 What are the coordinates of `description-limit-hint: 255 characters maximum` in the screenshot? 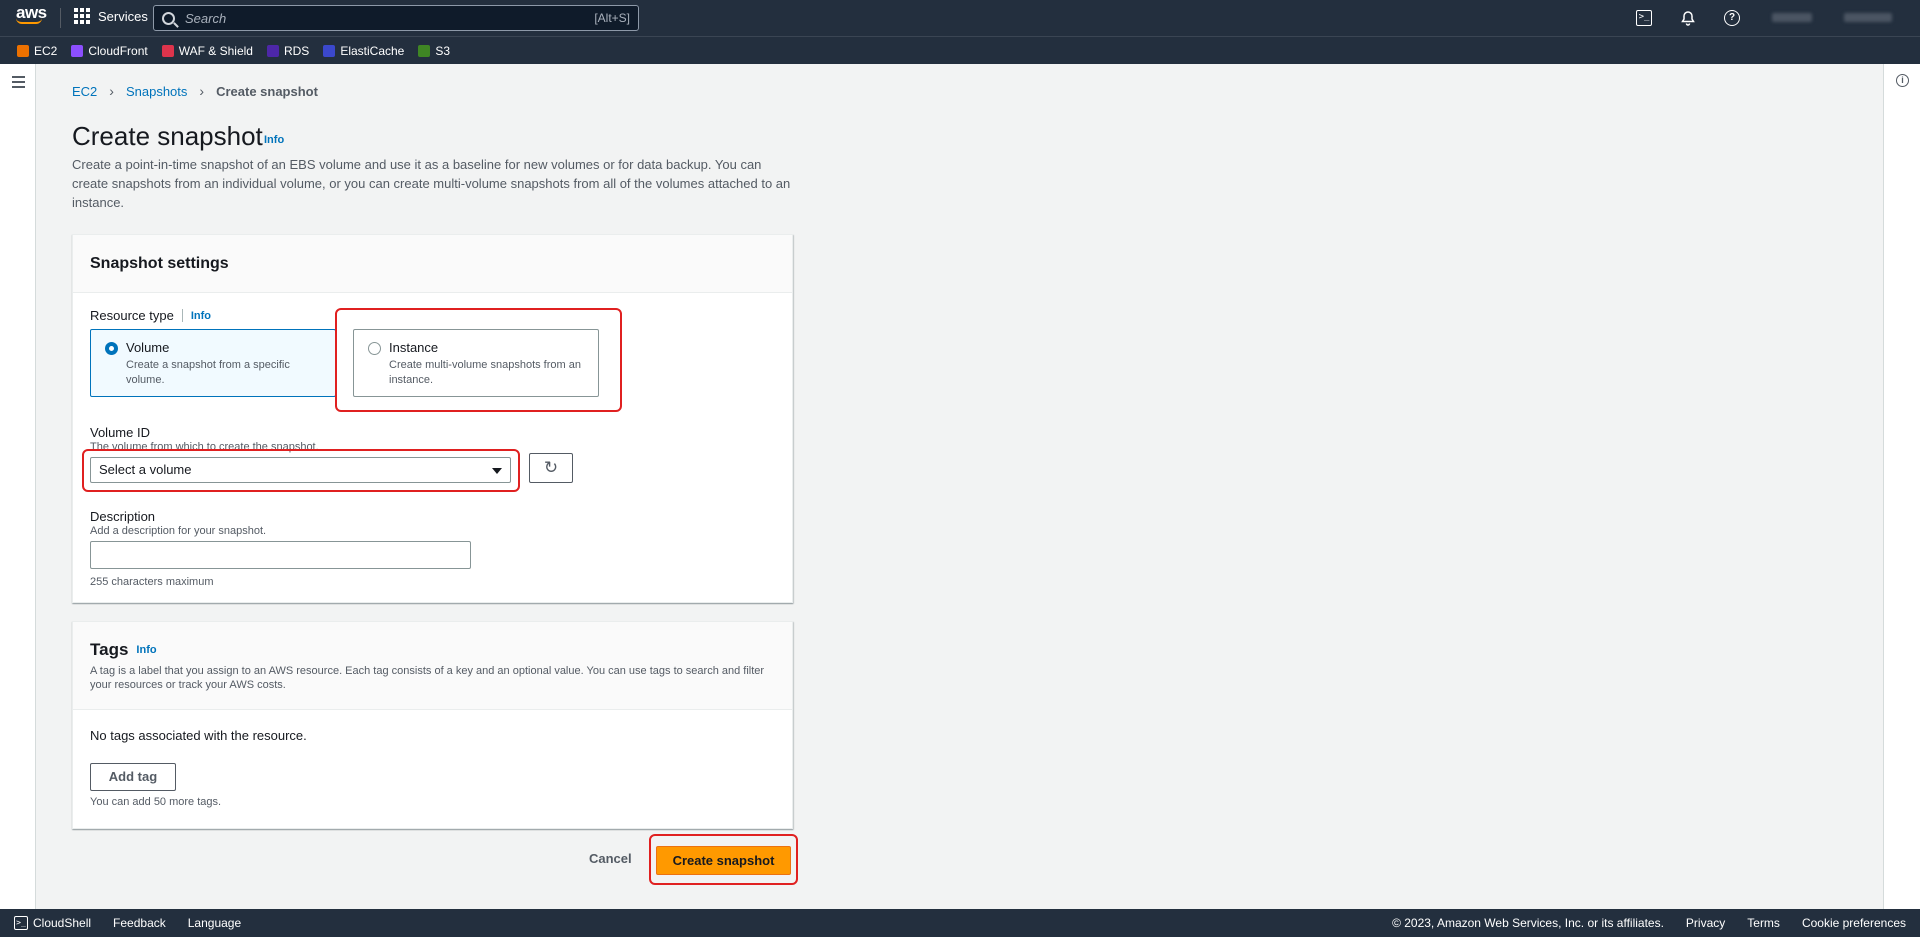 It's located at (152, 582).